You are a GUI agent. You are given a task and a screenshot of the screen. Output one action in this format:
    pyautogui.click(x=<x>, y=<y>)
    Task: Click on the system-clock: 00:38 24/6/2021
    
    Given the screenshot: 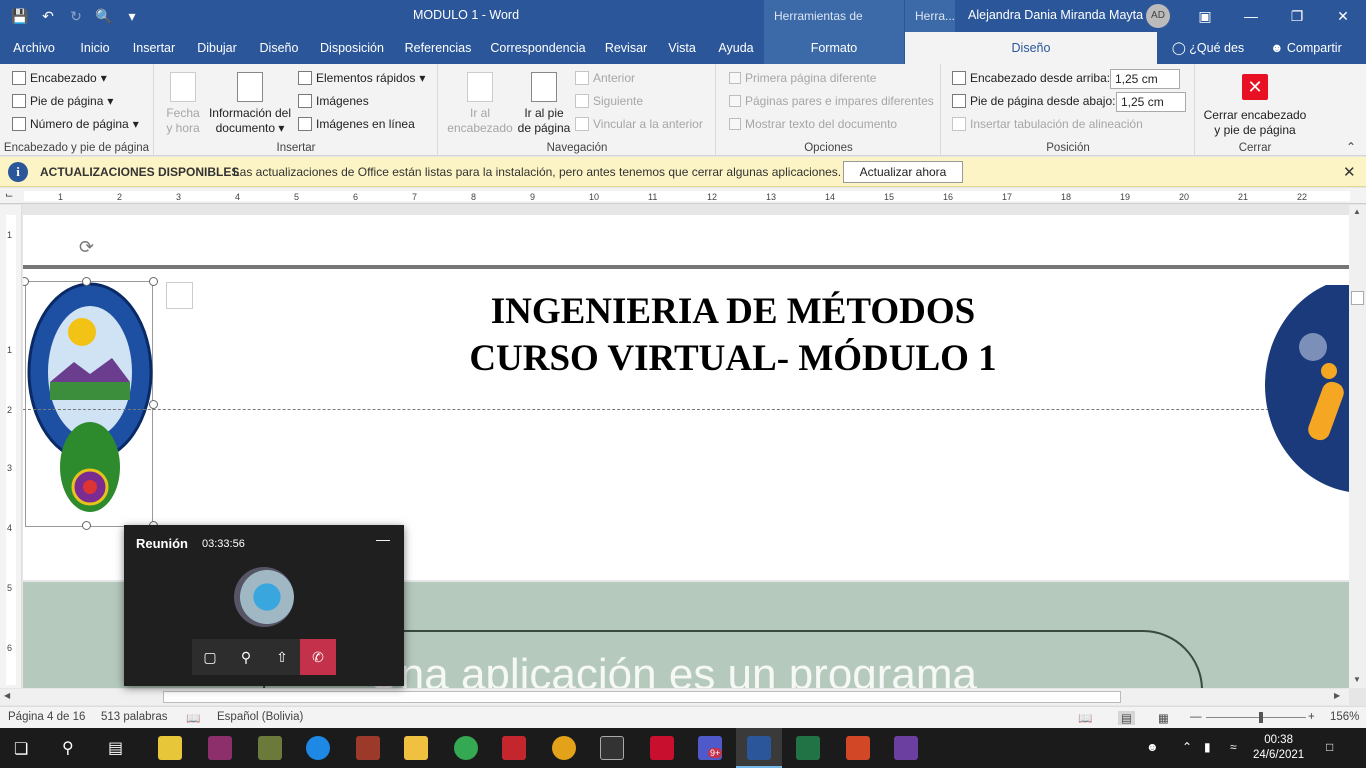 What is the action you would take?
    pyautogui.click(x=1278, y=748)
    